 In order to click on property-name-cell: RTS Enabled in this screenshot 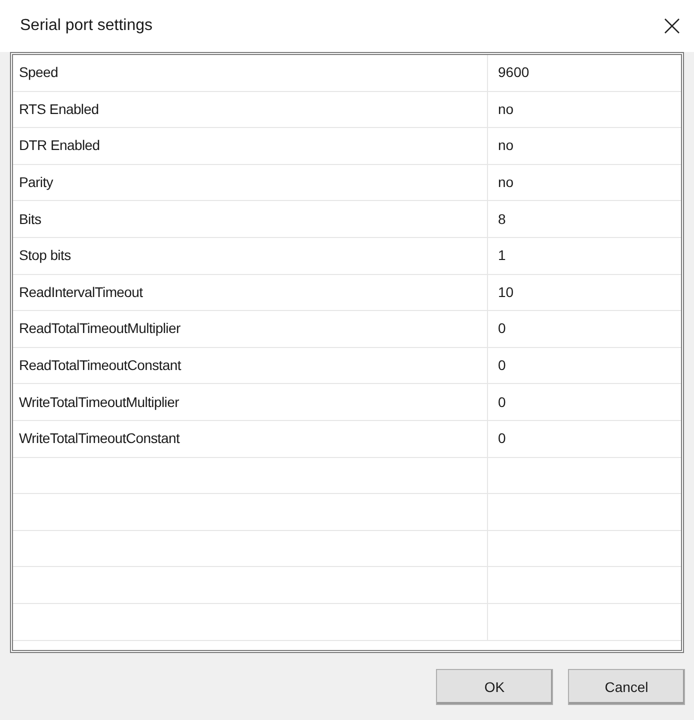, I will do `click(250, 110)`.